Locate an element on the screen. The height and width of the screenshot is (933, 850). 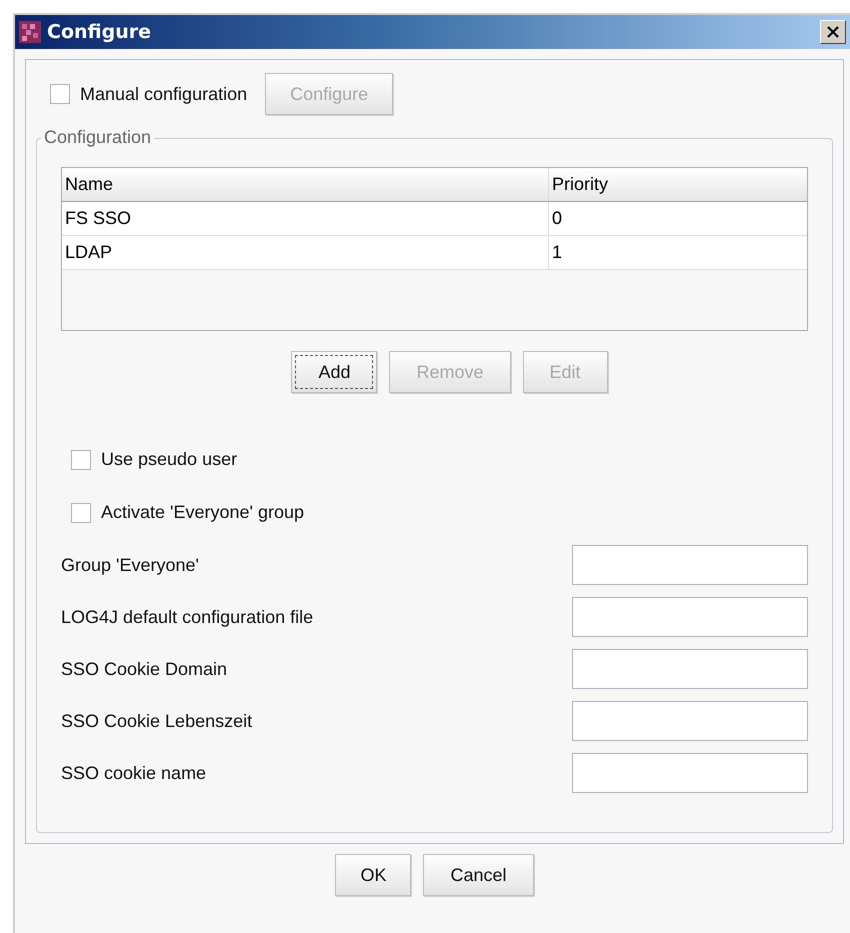
table-cell-text: 0 is located at coordinates (557, 218).